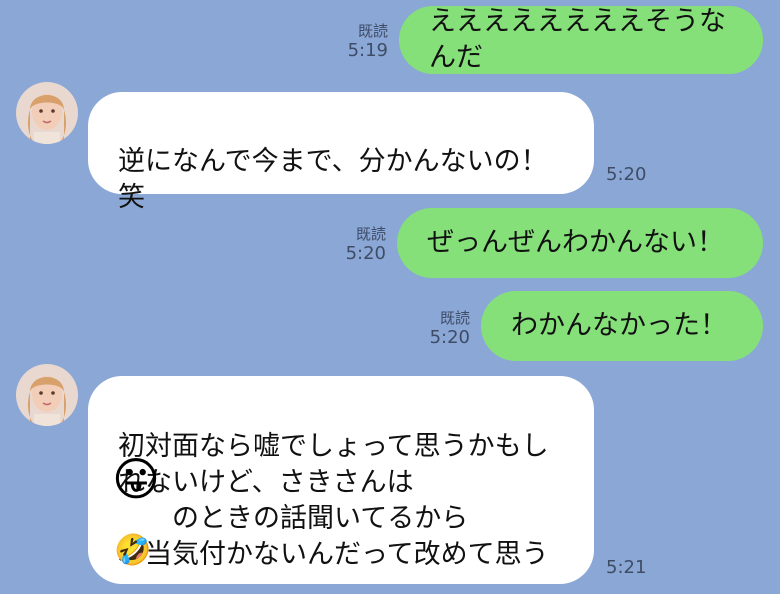 This screenshot has width=780, height=594. Describe the element at coordinates (575, 242) in the screenshot. I see `message-text: ぜっんぜんわかんない！` at that location.